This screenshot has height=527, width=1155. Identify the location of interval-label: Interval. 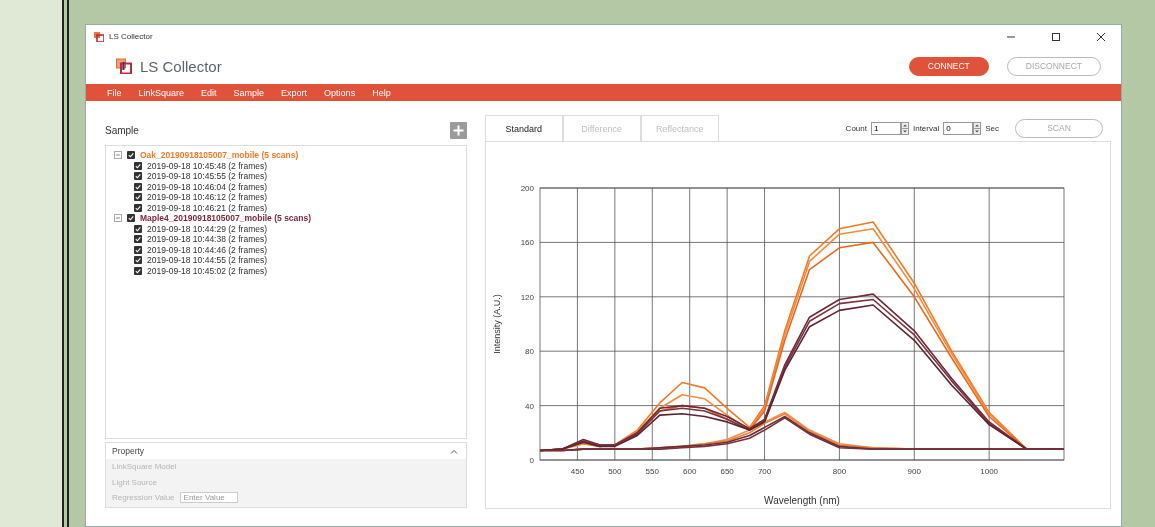
(926, 128).